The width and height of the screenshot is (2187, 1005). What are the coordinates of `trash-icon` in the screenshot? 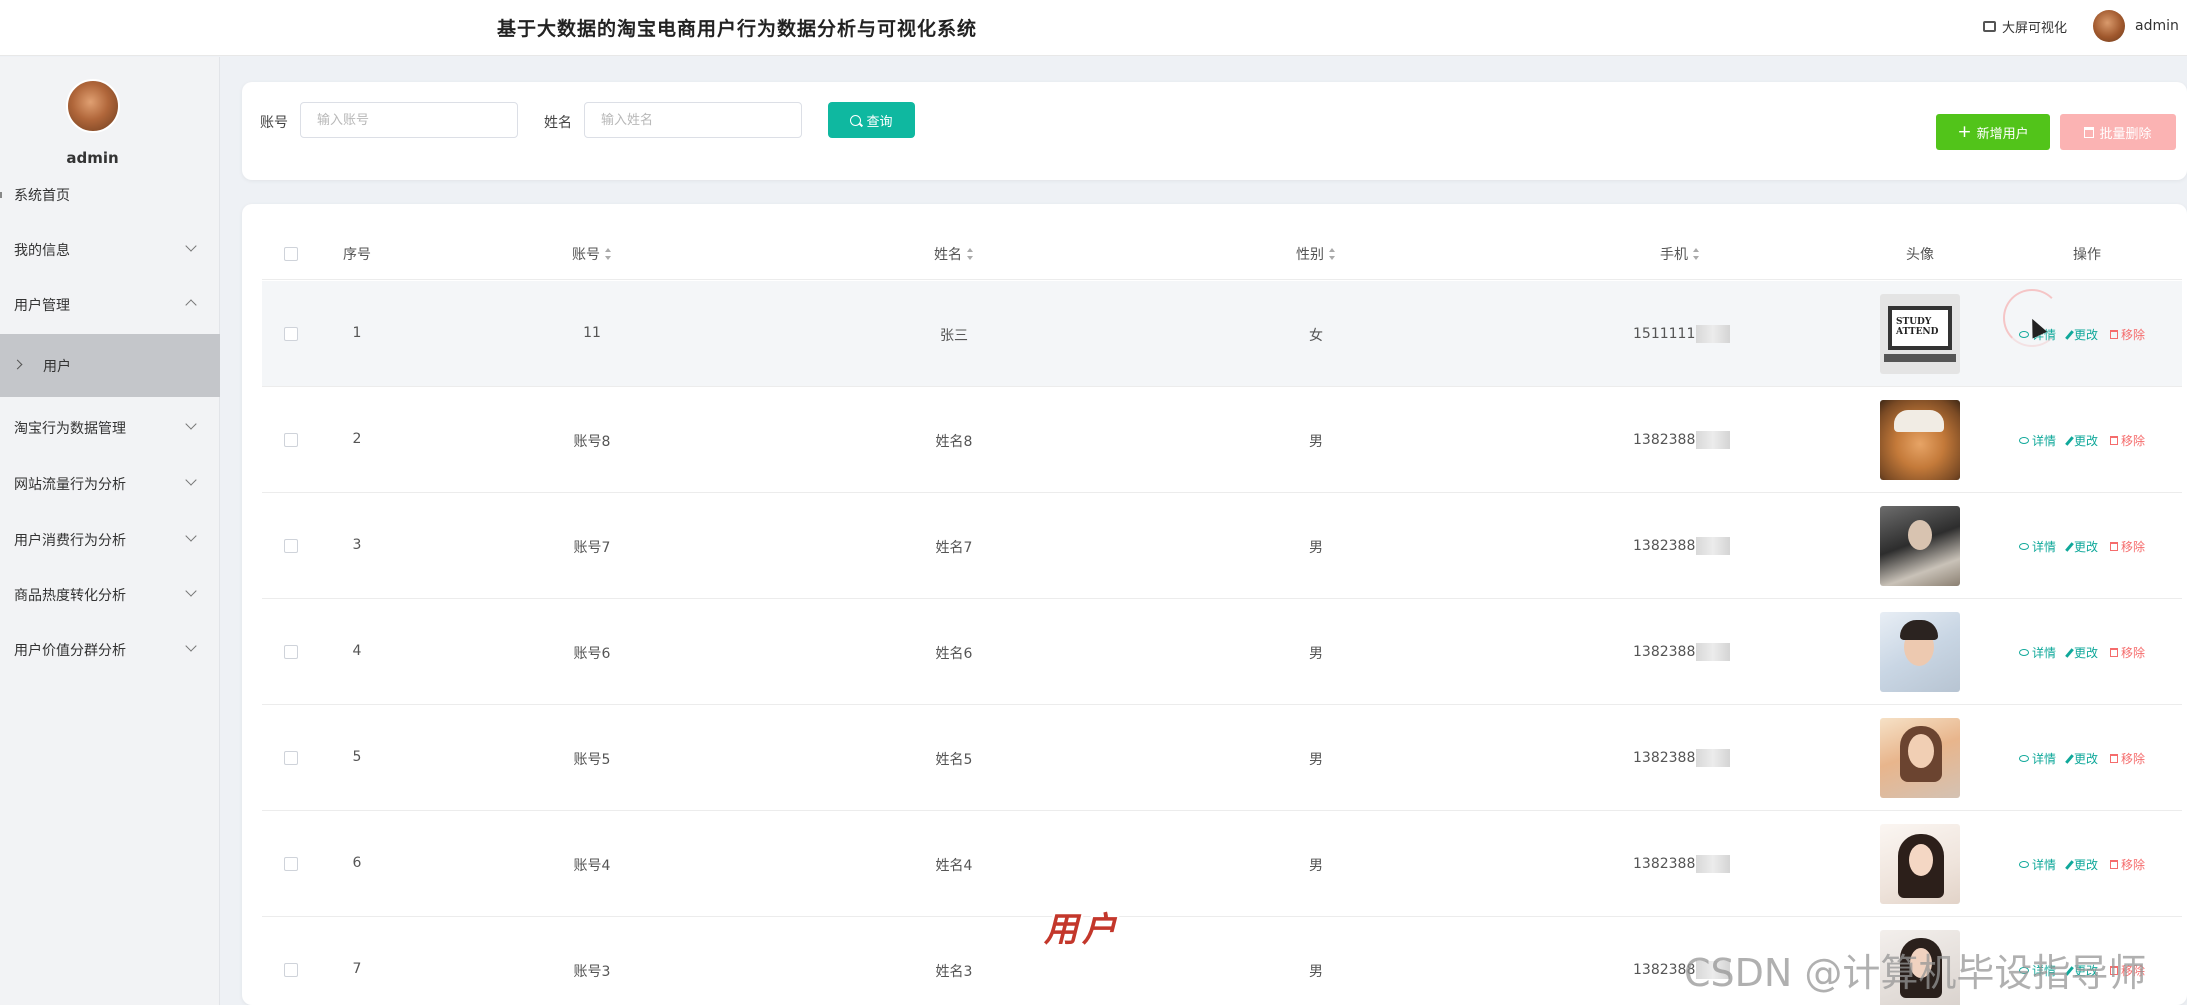 It's located at (2114, 546).